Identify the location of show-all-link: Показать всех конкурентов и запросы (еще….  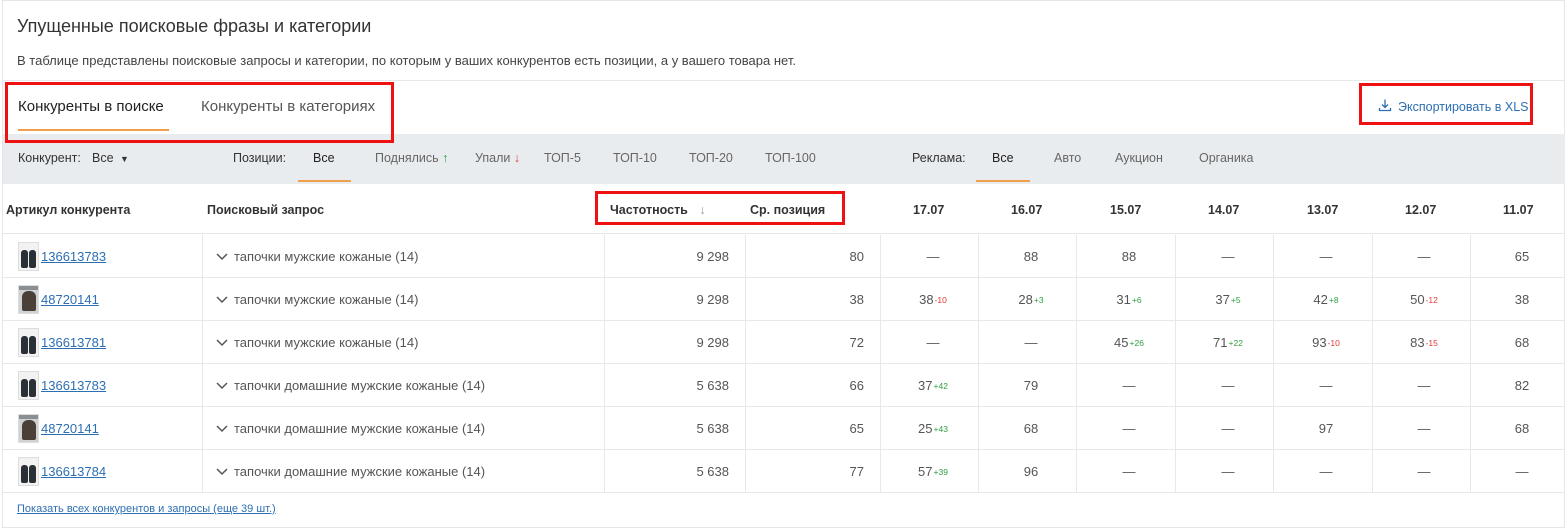
(146, 509).